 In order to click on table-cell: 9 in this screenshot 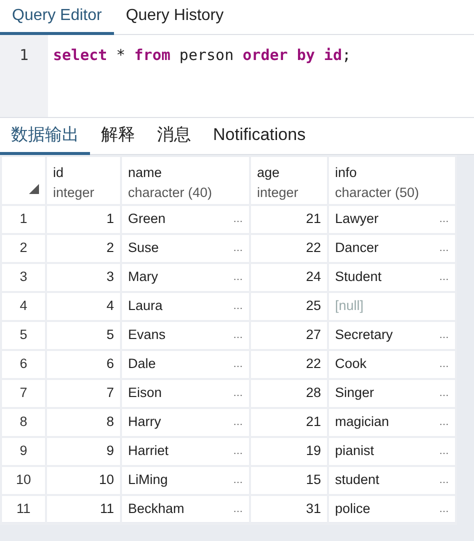, I will do `click(83, 451)`.